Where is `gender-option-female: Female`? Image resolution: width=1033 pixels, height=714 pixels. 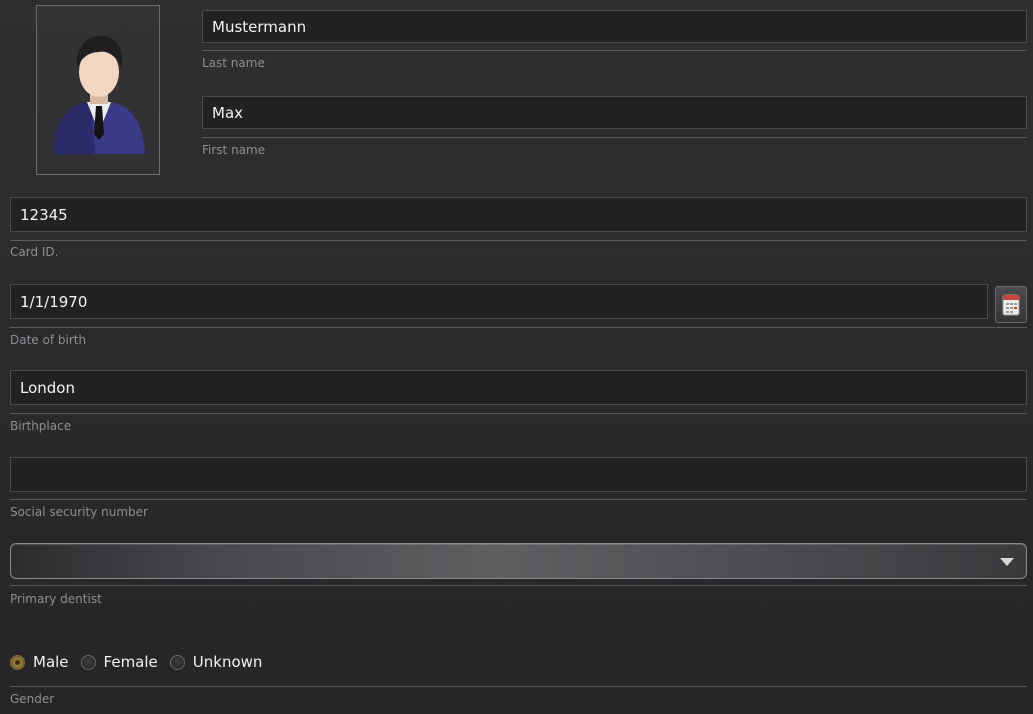 gender-option-female: Female is located at coordinates (119, 662).